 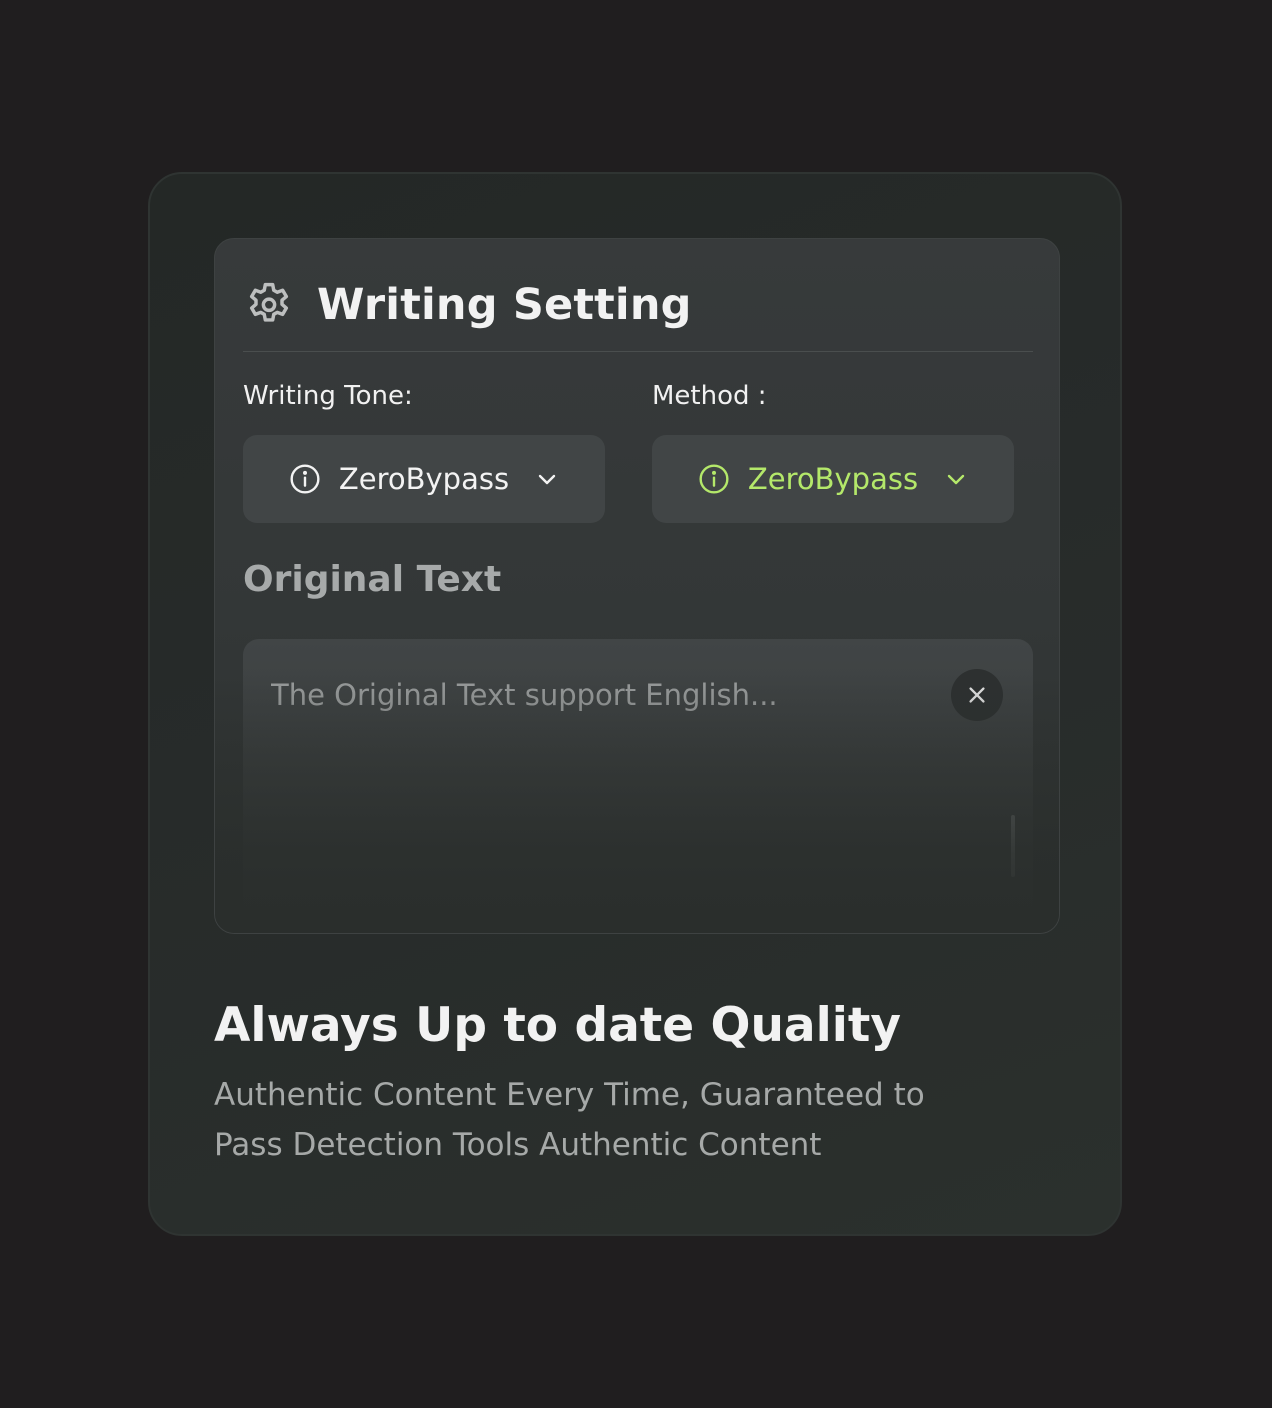 I want to click on gear-icon, so click(x=269, y=305).